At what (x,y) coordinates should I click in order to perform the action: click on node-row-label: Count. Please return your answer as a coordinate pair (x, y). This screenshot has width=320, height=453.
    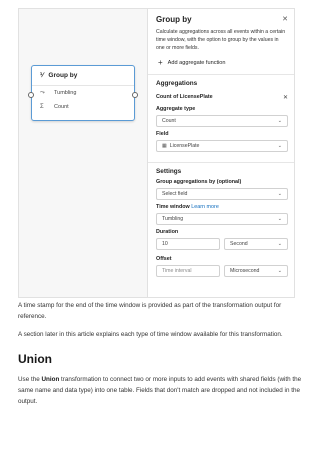
    Looking at the image, I should click on (61, 107).